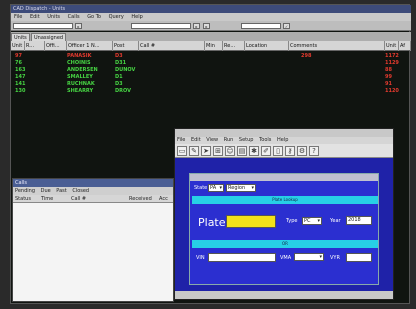  What do you see at coordinates (80, 91) in the screenshot?
I see `unit-cell-officer-name: SHEARRY` at bounding box center [80, 91].